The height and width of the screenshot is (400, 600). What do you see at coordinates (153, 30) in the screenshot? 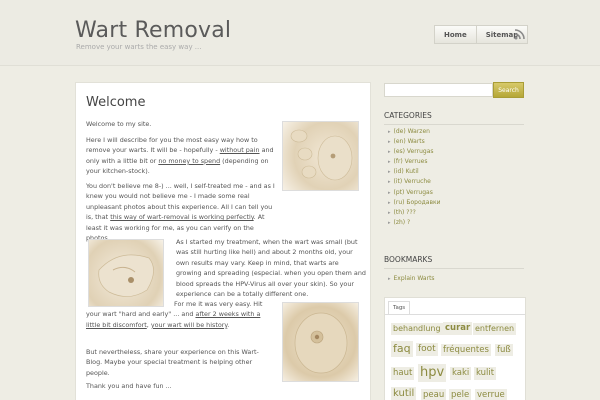
I see `site-title: Wart Removal` at bounding box center [153, 30].